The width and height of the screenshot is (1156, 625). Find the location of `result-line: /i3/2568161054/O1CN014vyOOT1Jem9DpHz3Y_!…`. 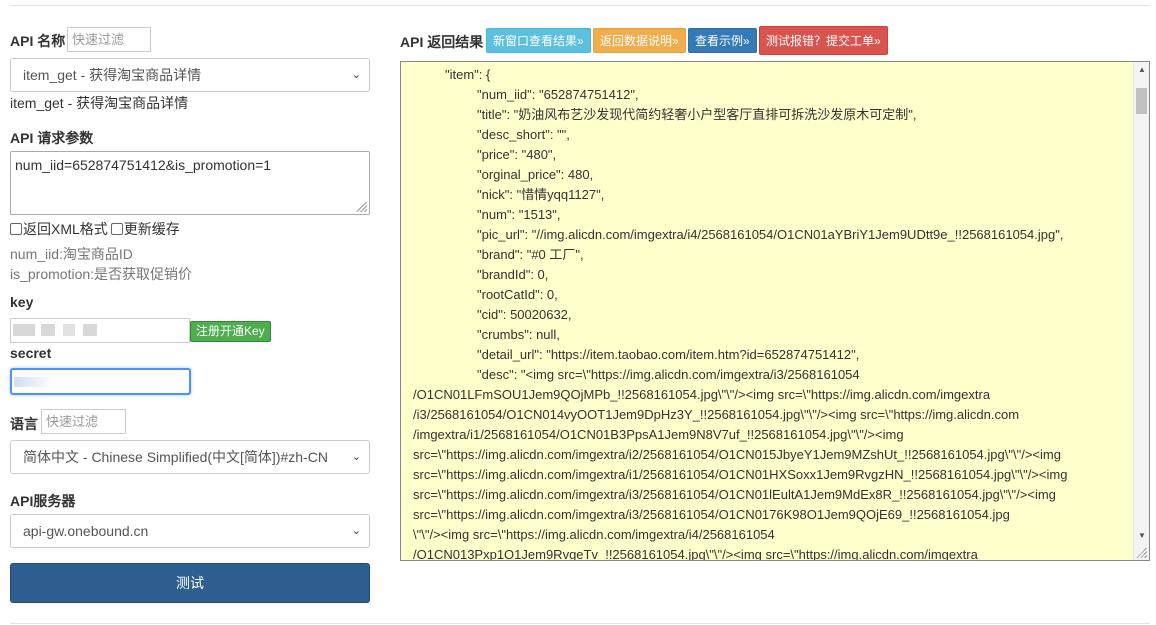

result-line: /i3/2568161054/O1CN014vyOOT1Jem9DpHz3Y_!… is located at coordinates (716, 414).